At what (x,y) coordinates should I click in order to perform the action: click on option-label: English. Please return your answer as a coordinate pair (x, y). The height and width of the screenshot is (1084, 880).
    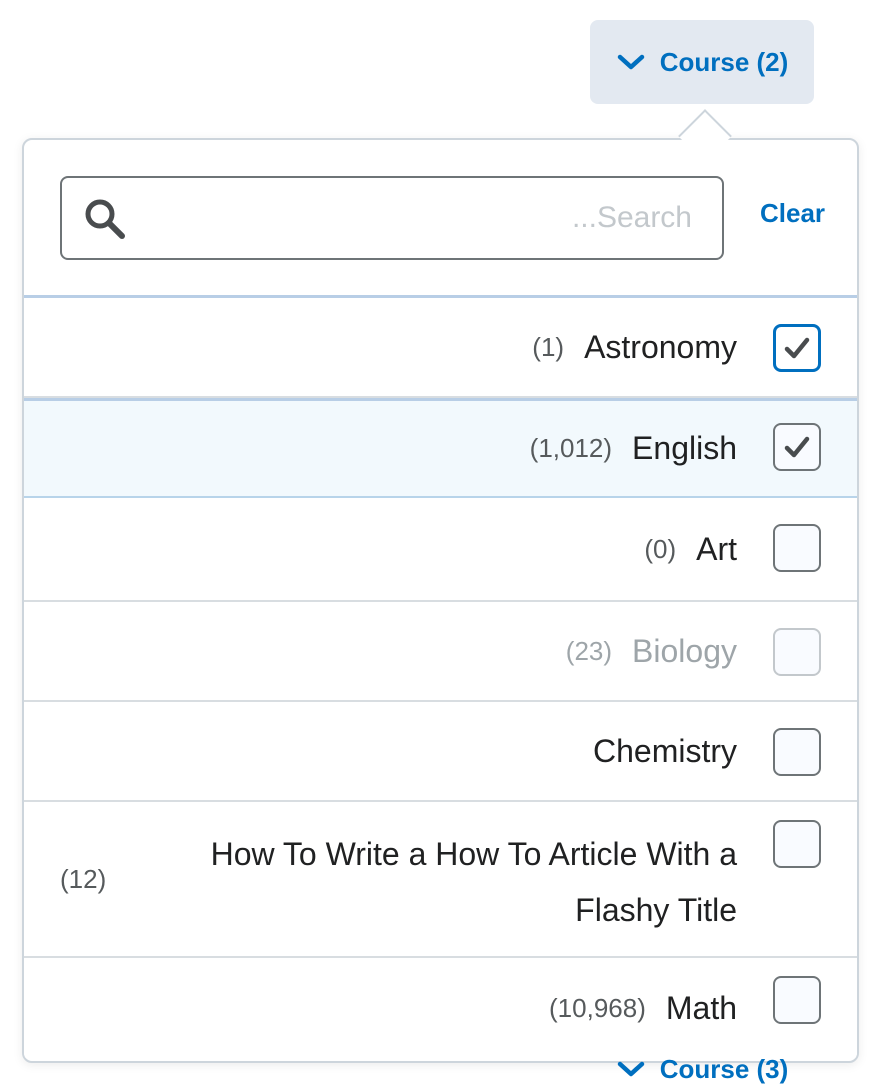
    Looking at the image, I should click on (684, 448).